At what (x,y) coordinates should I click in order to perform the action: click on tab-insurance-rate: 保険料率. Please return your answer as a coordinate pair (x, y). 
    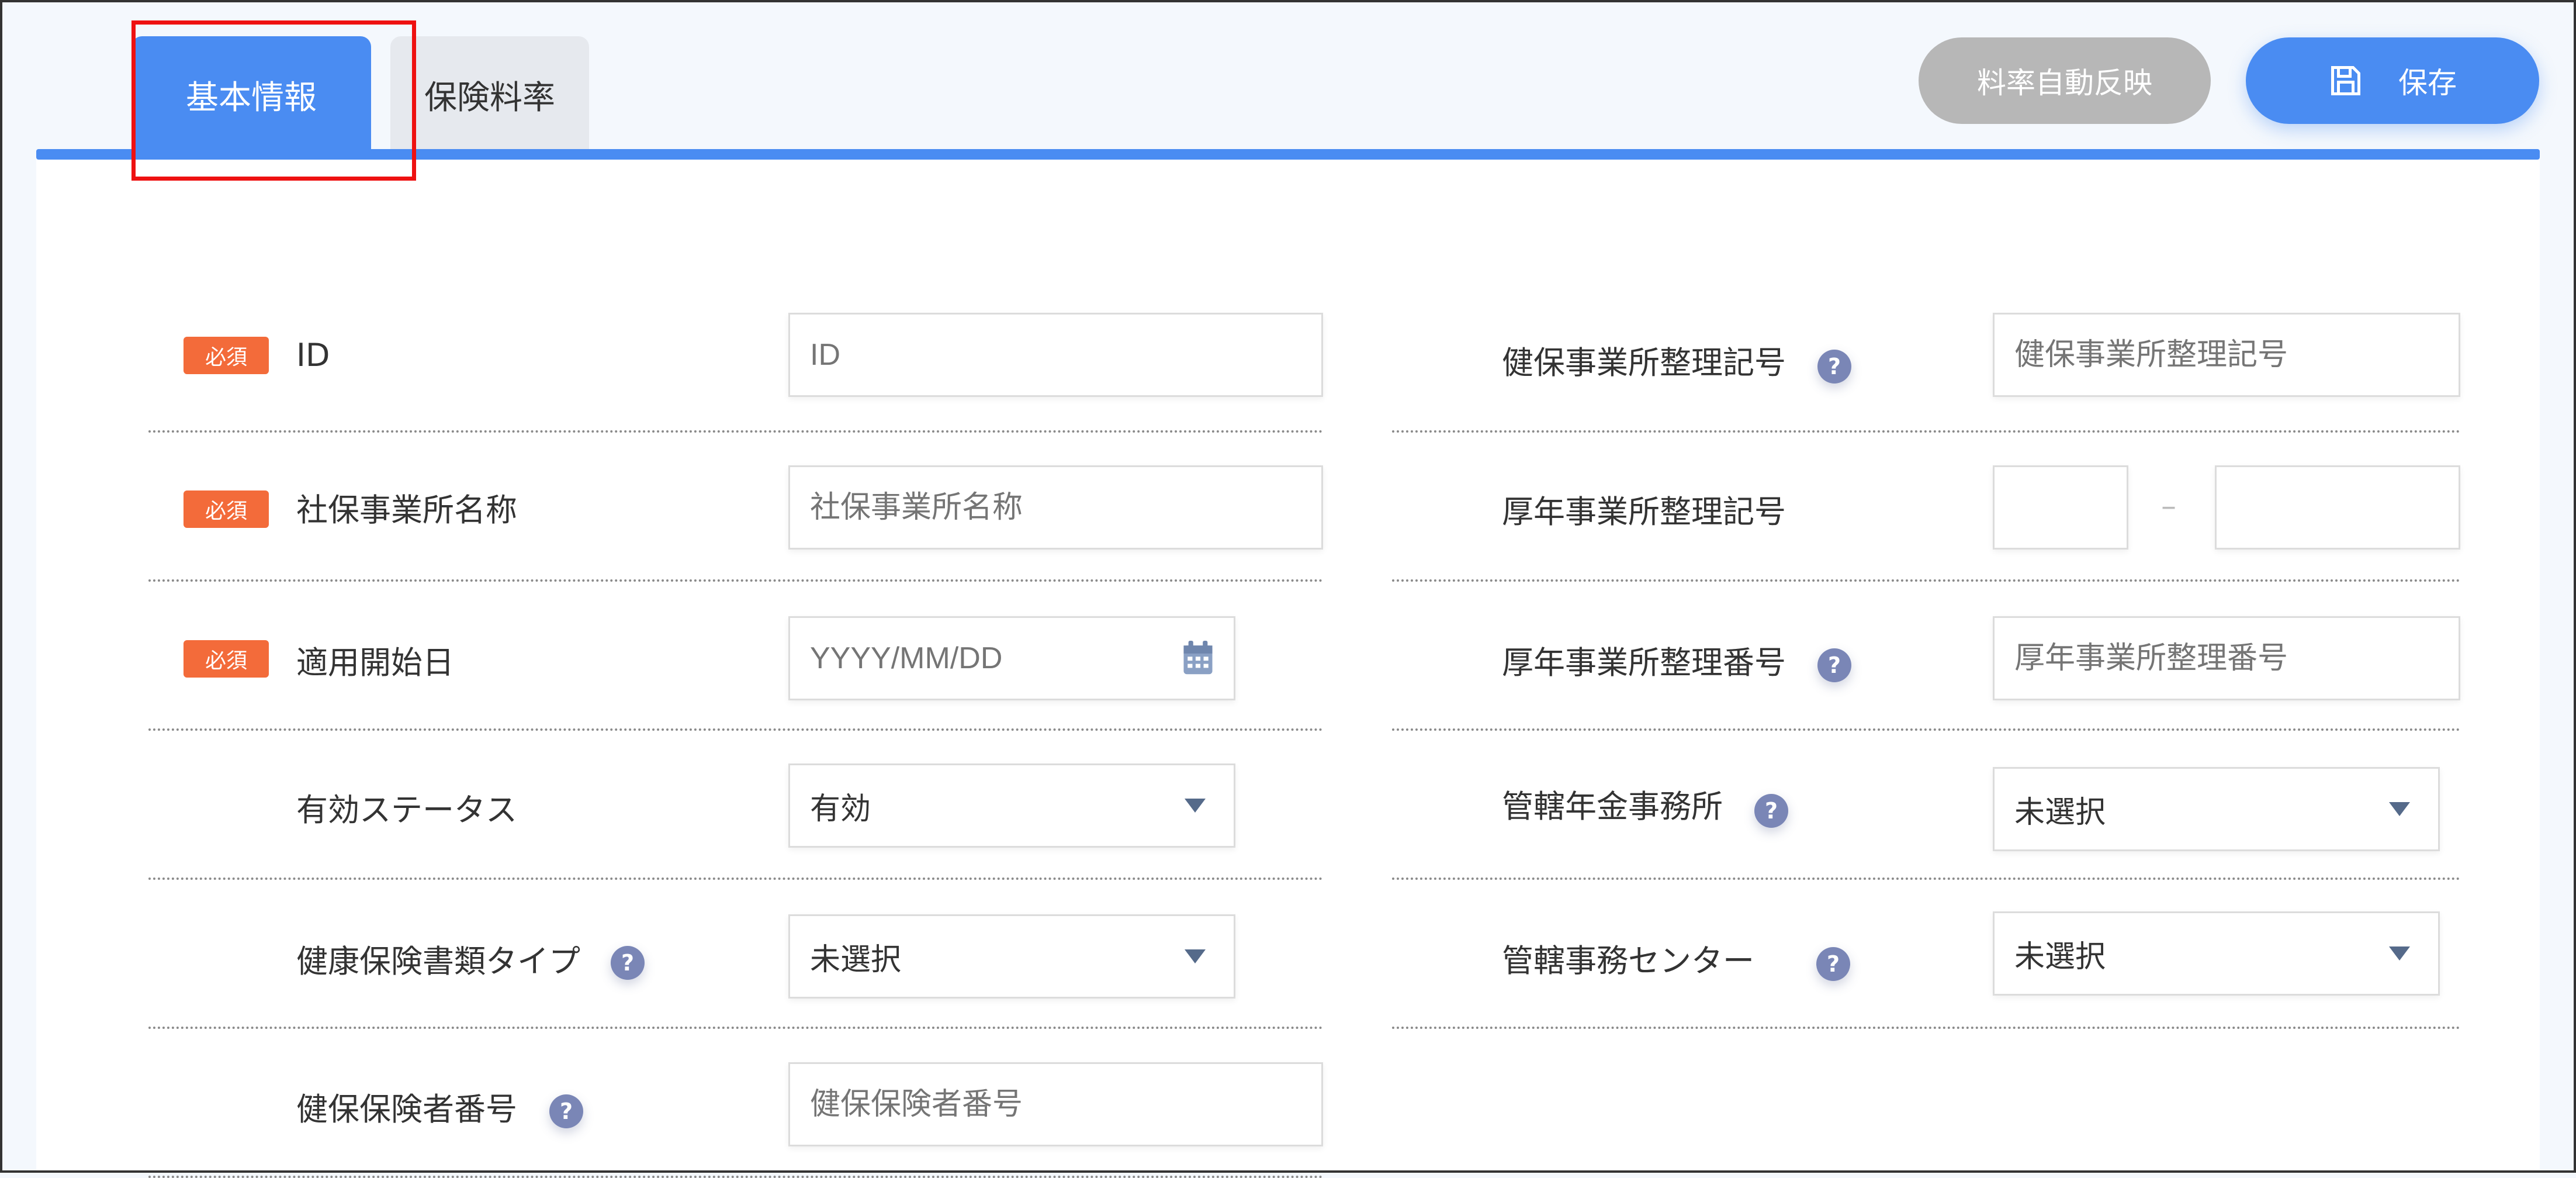
    Looking at the image, I should click on (489, 94).